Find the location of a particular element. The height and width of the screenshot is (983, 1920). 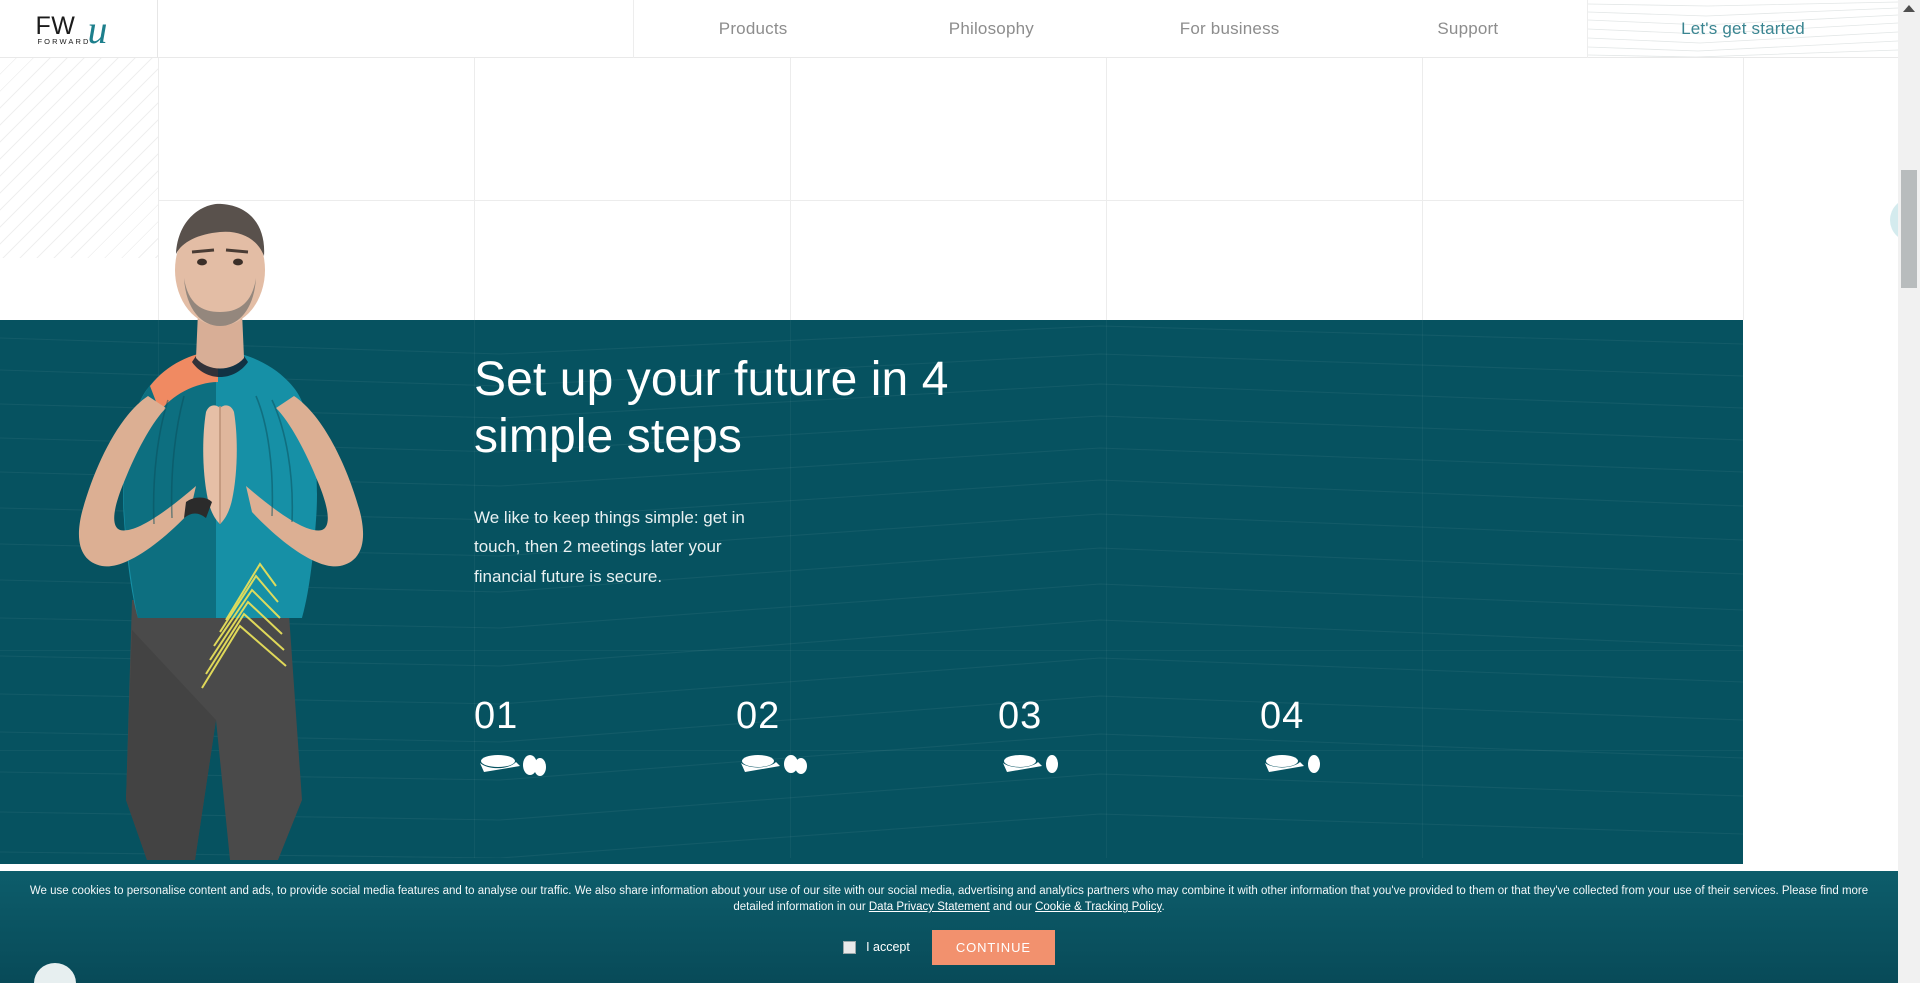

step-number: 03 is located at coordinates (1020, 716).